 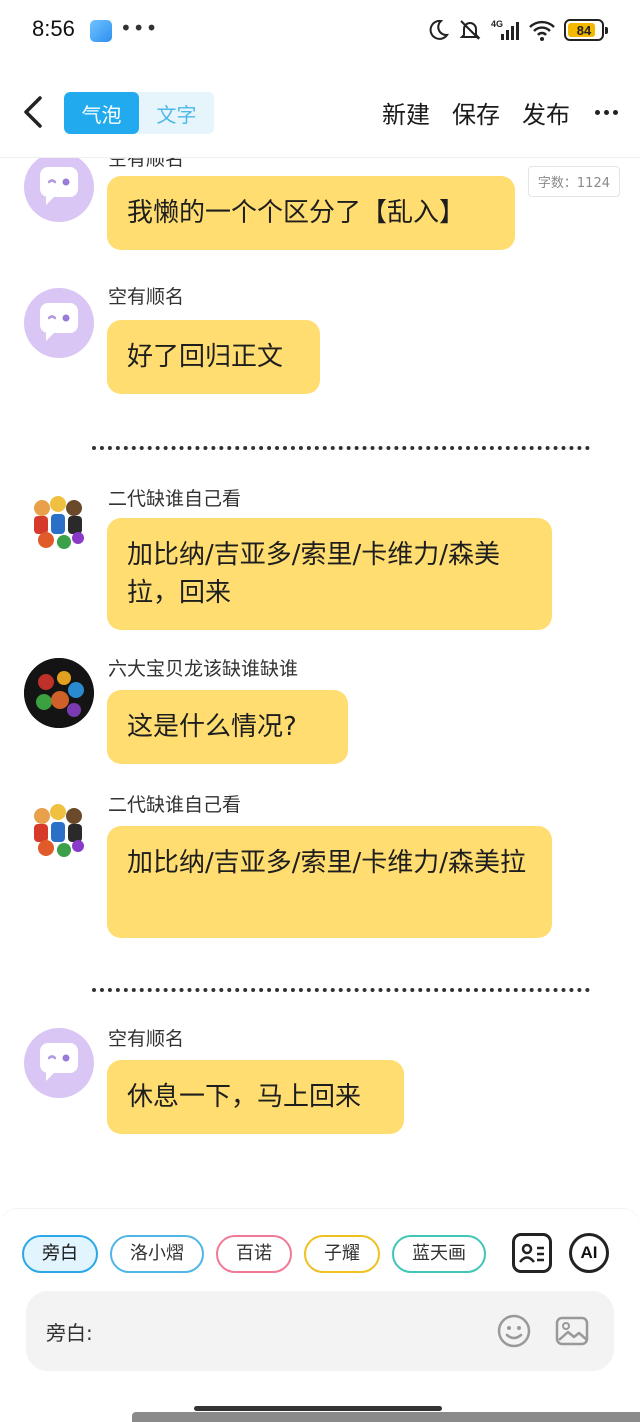 I want to click on battery-icon: 84, so click(x=586, y=30).